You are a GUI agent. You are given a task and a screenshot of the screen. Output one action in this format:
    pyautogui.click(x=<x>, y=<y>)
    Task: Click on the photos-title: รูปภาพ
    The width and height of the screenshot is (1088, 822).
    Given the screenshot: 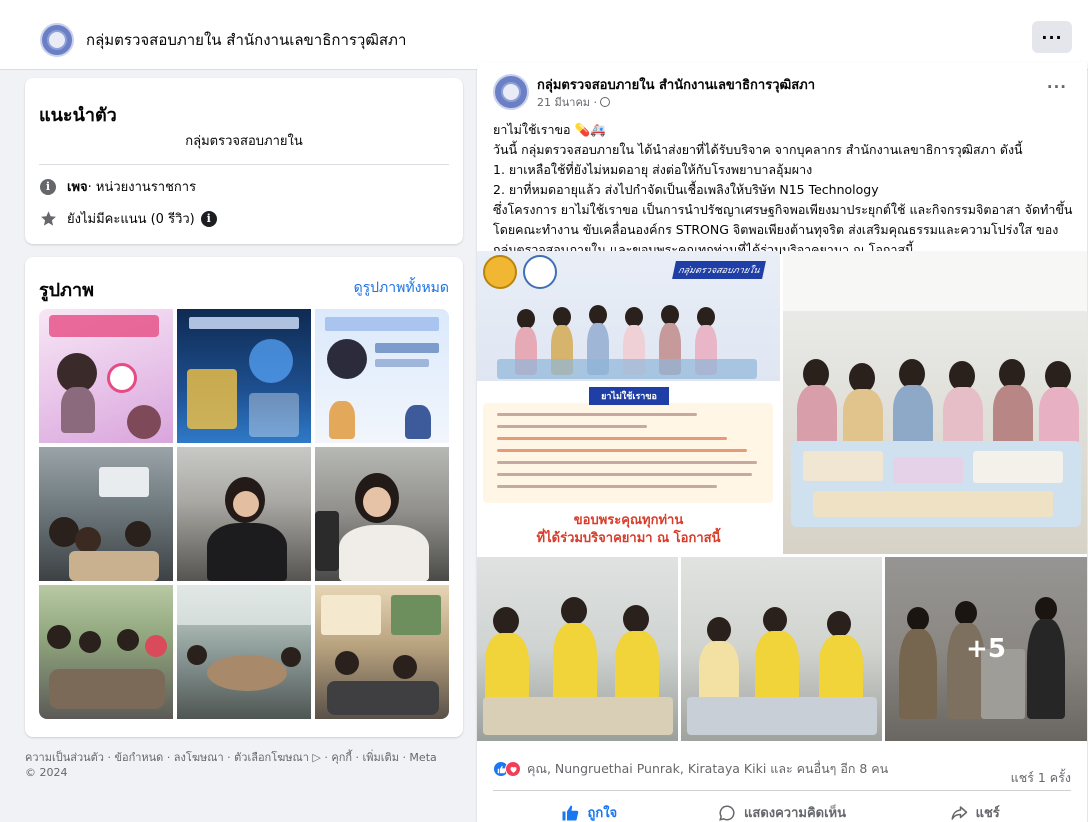 What is the action you would take?
    pyautogui.click(x=66, y=290)
    